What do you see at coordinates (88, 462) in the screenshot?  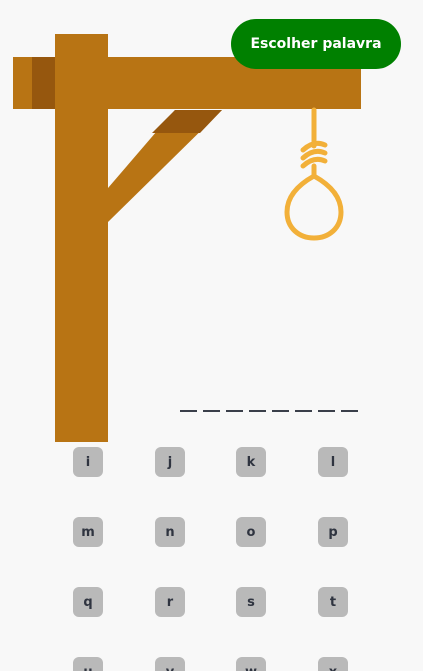 I see `letter-key-i: i` at bounding box center [88, 462].